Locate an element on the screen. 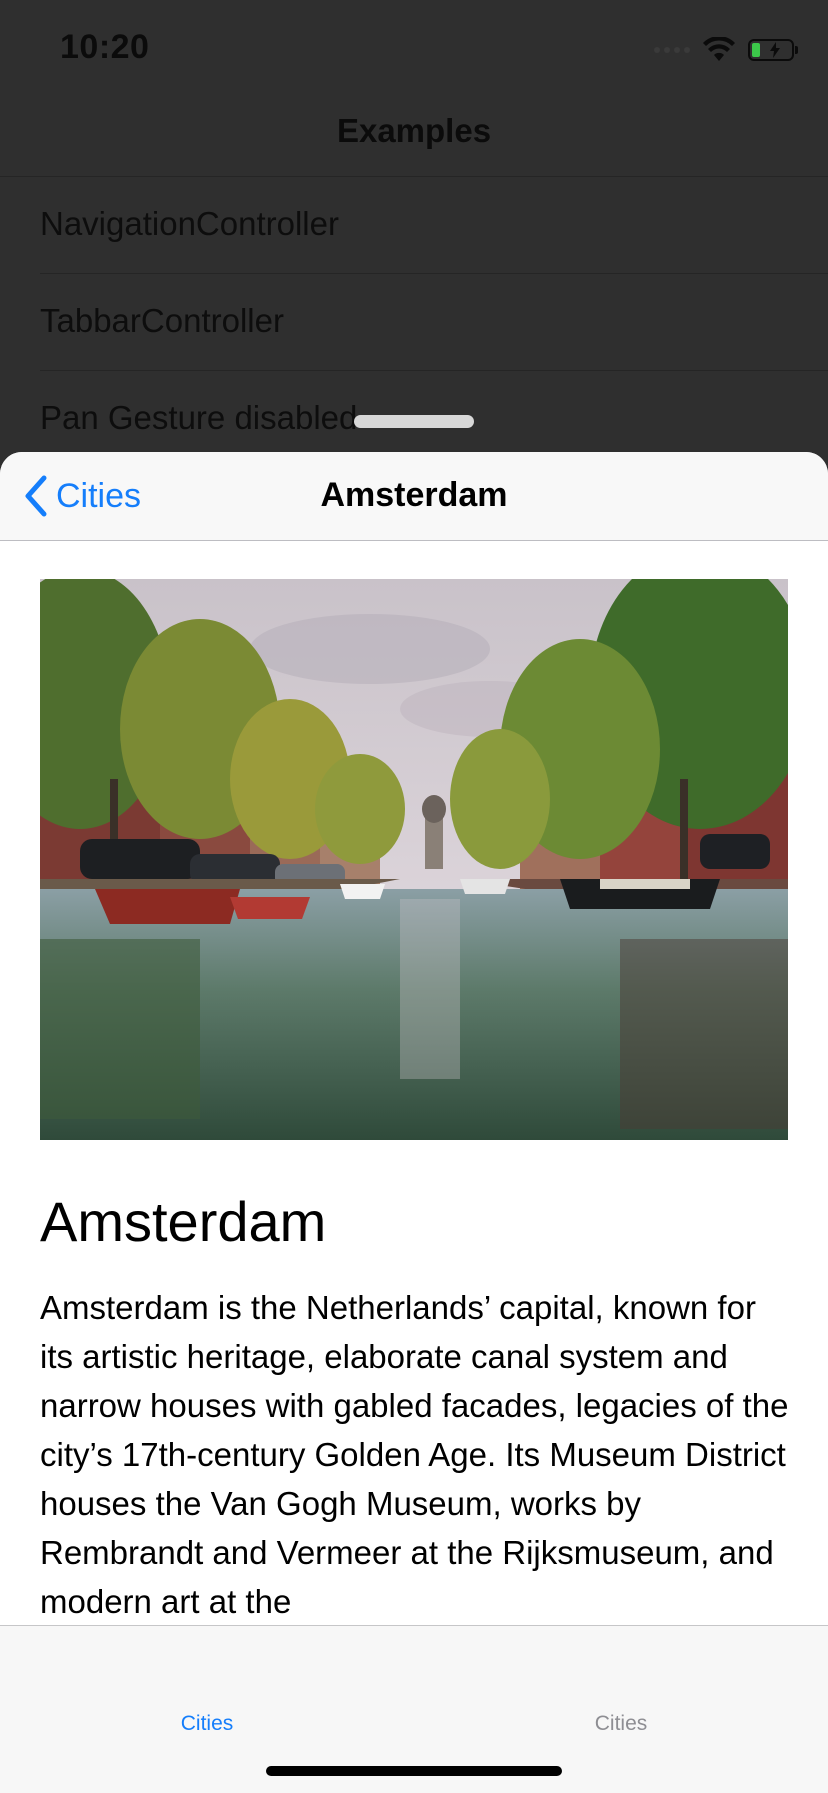  sheet-navigation-bar: Cities Amsterdam is located at coordinates (414, 496).